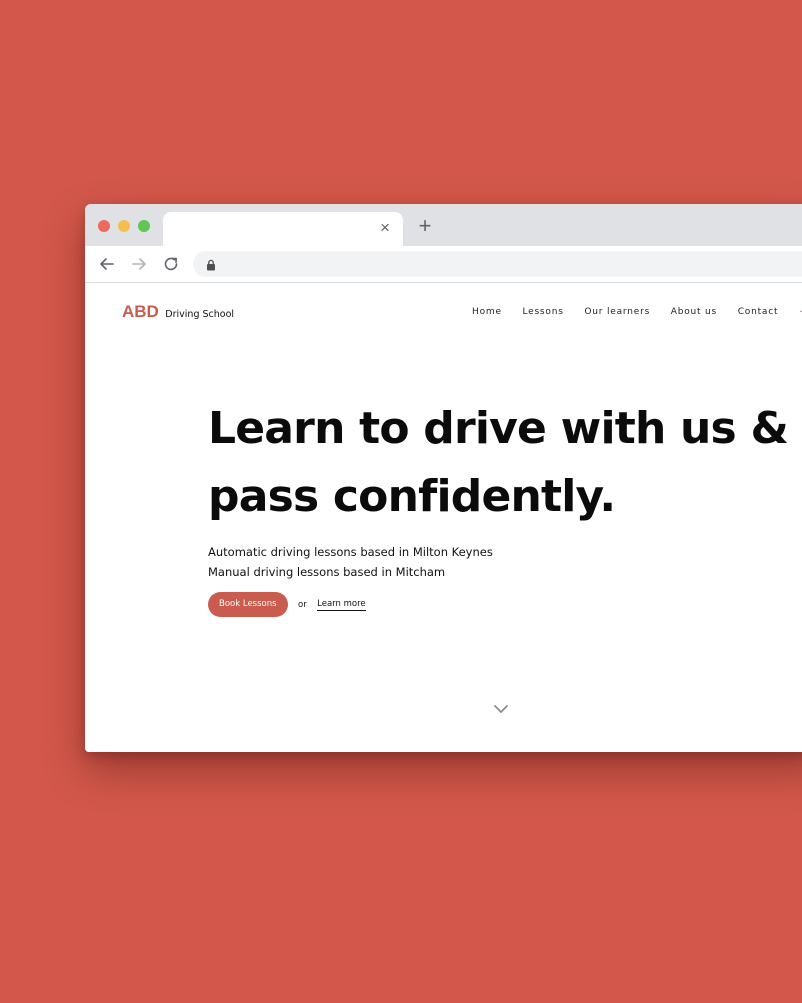  What do you see at coordinates (617, 312) in the screenshot?
I see `nav-our-learners: Our learners` at bounding box center [617, 312].